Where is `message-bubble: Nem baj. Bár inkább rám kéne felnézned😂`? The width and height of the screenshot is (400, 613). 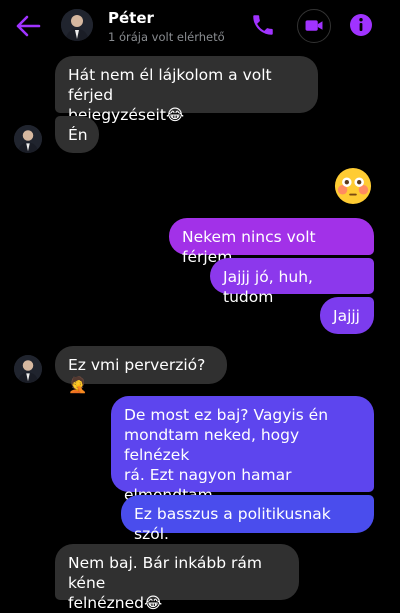 message-bubble: Nem baj. Bár inkább rám kéne felnézned😂 is located at coordinates (177, 578).